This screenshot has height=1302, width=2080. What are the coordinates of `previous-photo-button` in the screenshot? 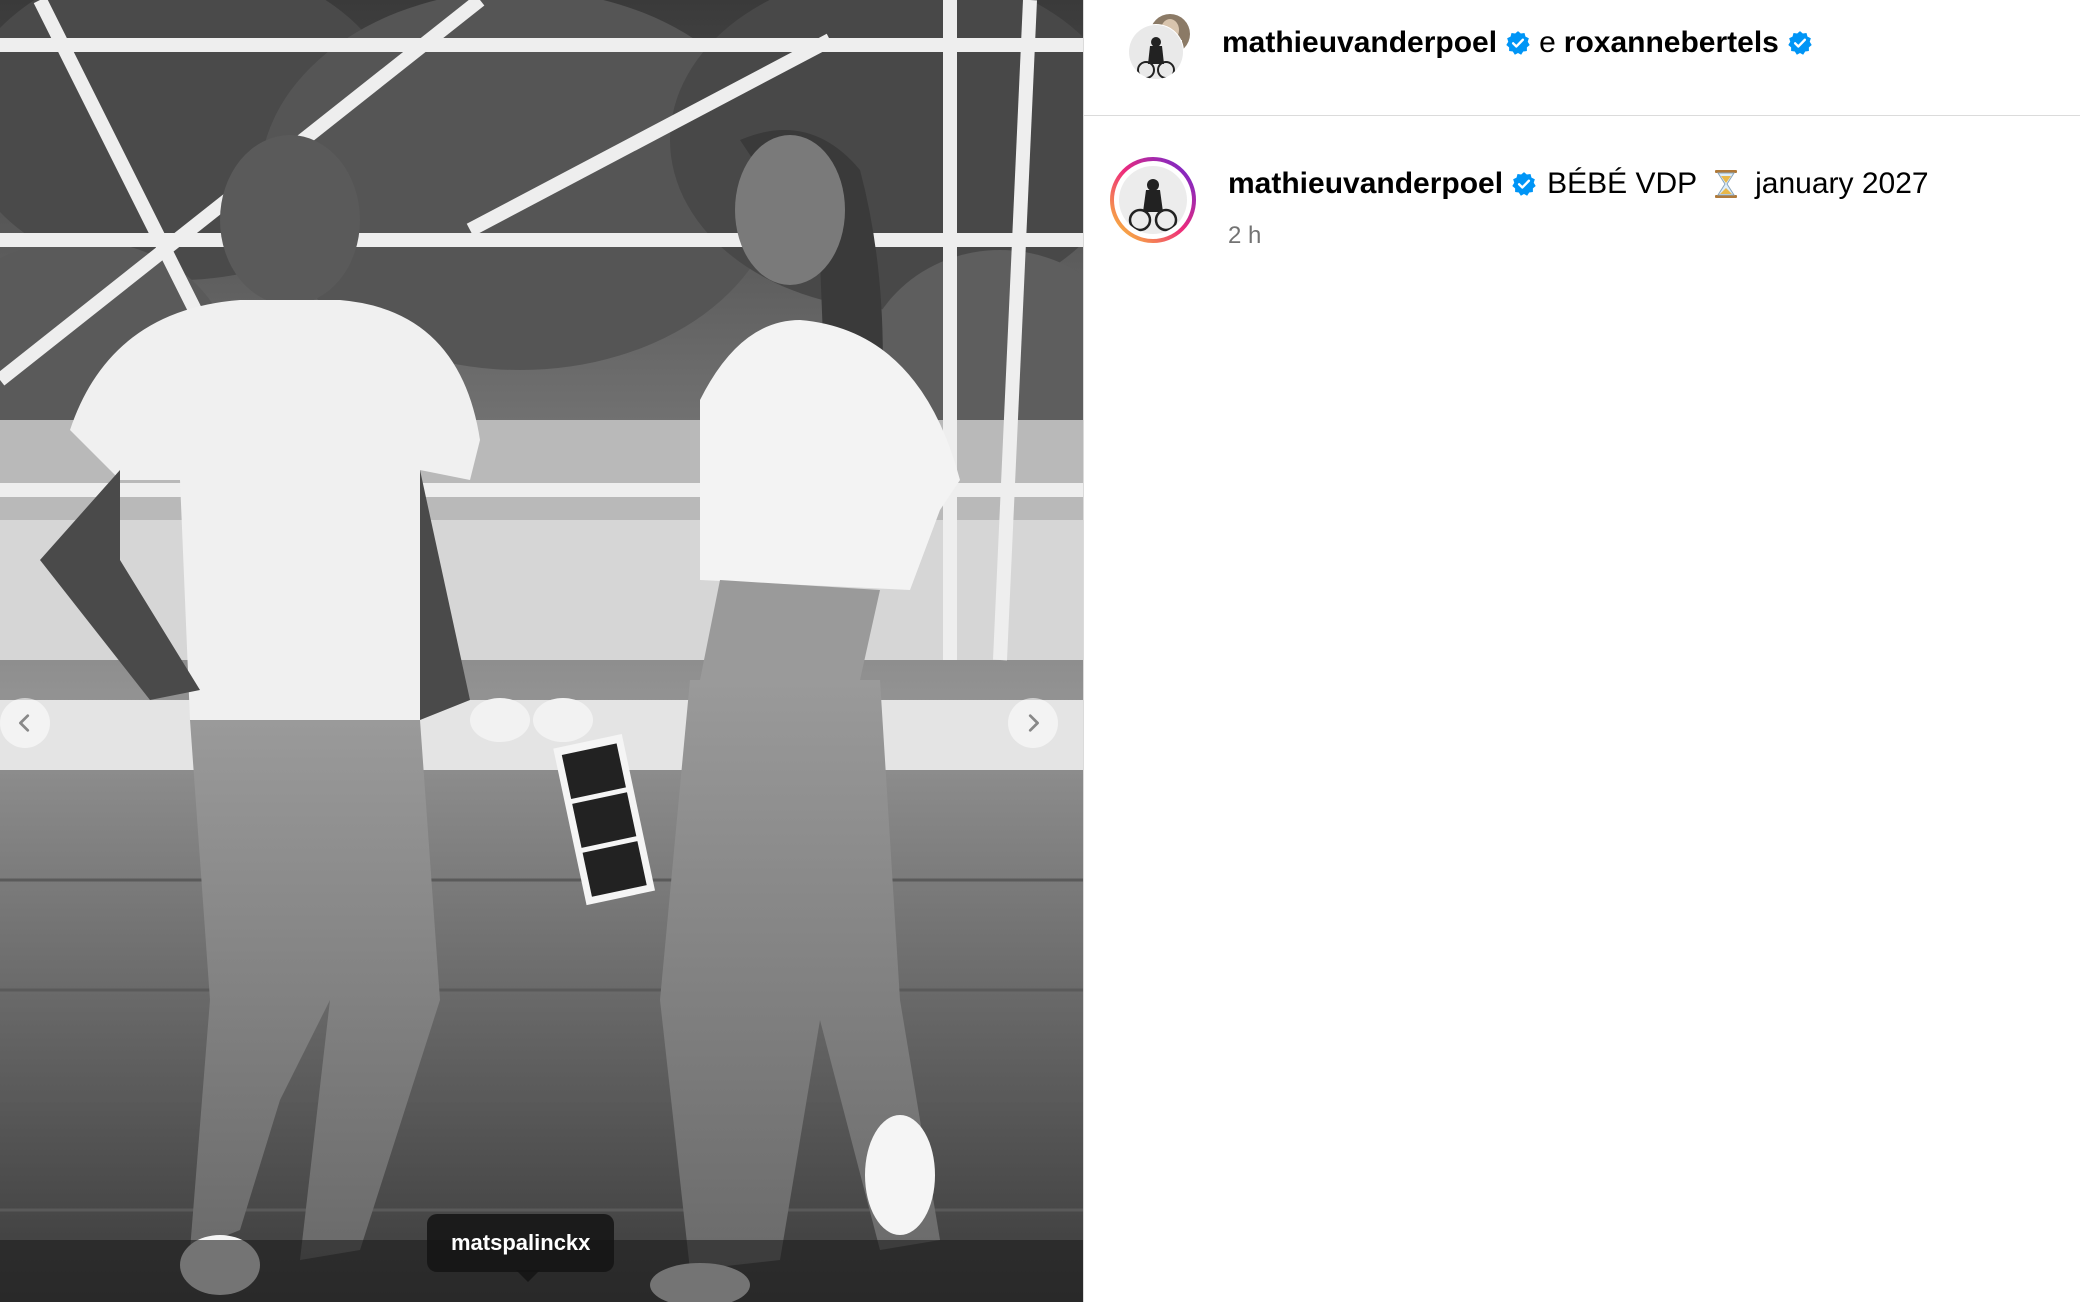 It's located at (25, 723).